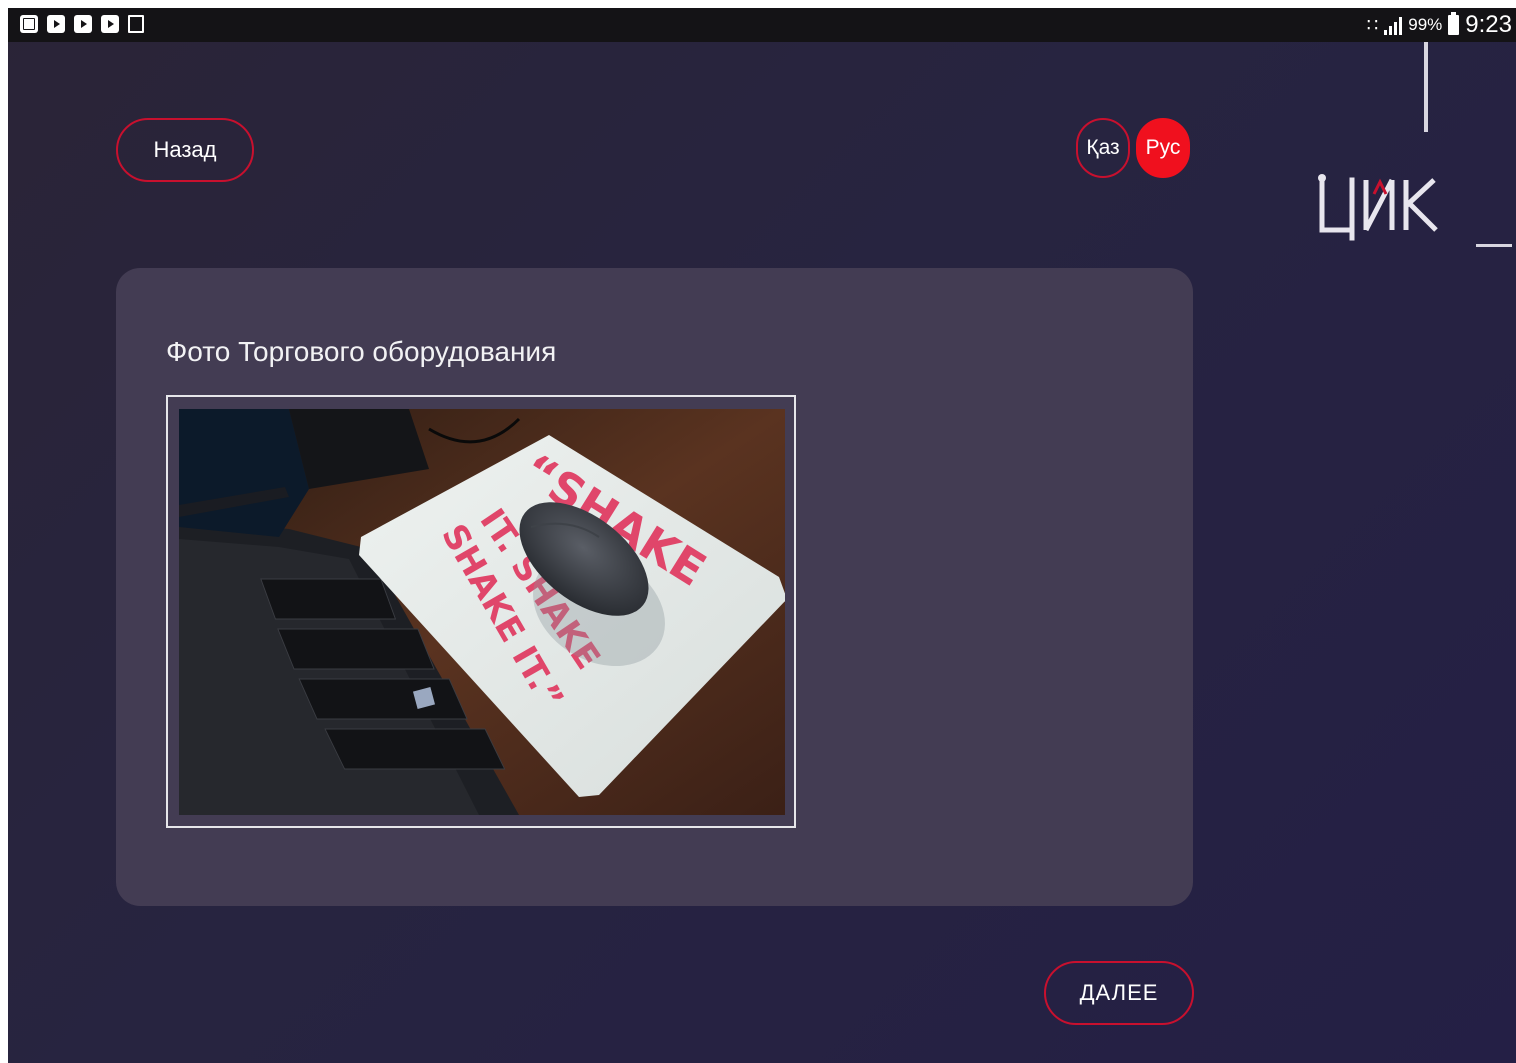 This screenshot has width=1516, height=1063. What do you see at coordinates (762, 25) in the screenshot?
I see `status-bar: ∷ 99% 9:23` at bounding box center [762, 25].